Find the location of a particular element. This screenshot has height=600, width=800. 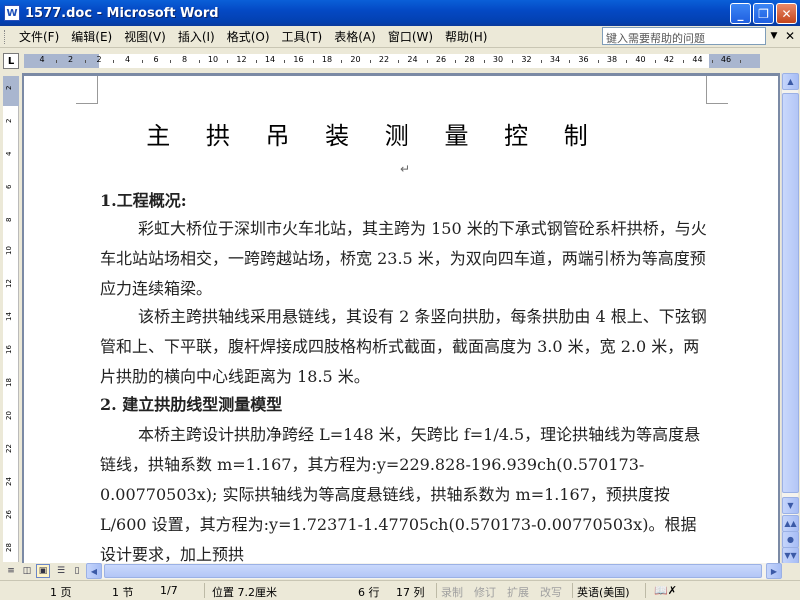

crop-mark-right is located at coordinates (717, 90).